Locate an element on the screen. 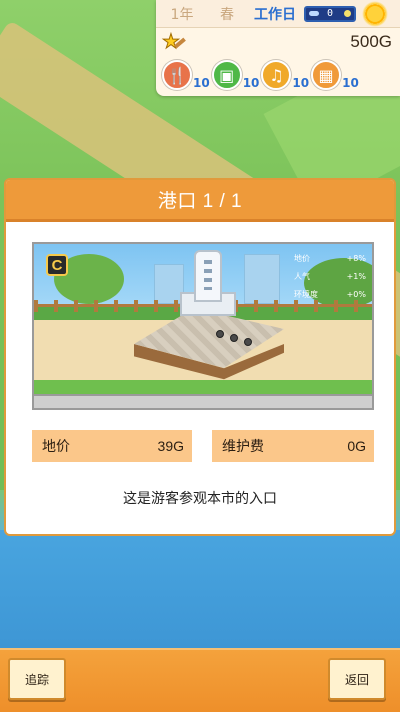 The width and height of the screenshot is (400, 712). facility-description: 这是游客参观本市的入口 is located at coordinates (200, 498).